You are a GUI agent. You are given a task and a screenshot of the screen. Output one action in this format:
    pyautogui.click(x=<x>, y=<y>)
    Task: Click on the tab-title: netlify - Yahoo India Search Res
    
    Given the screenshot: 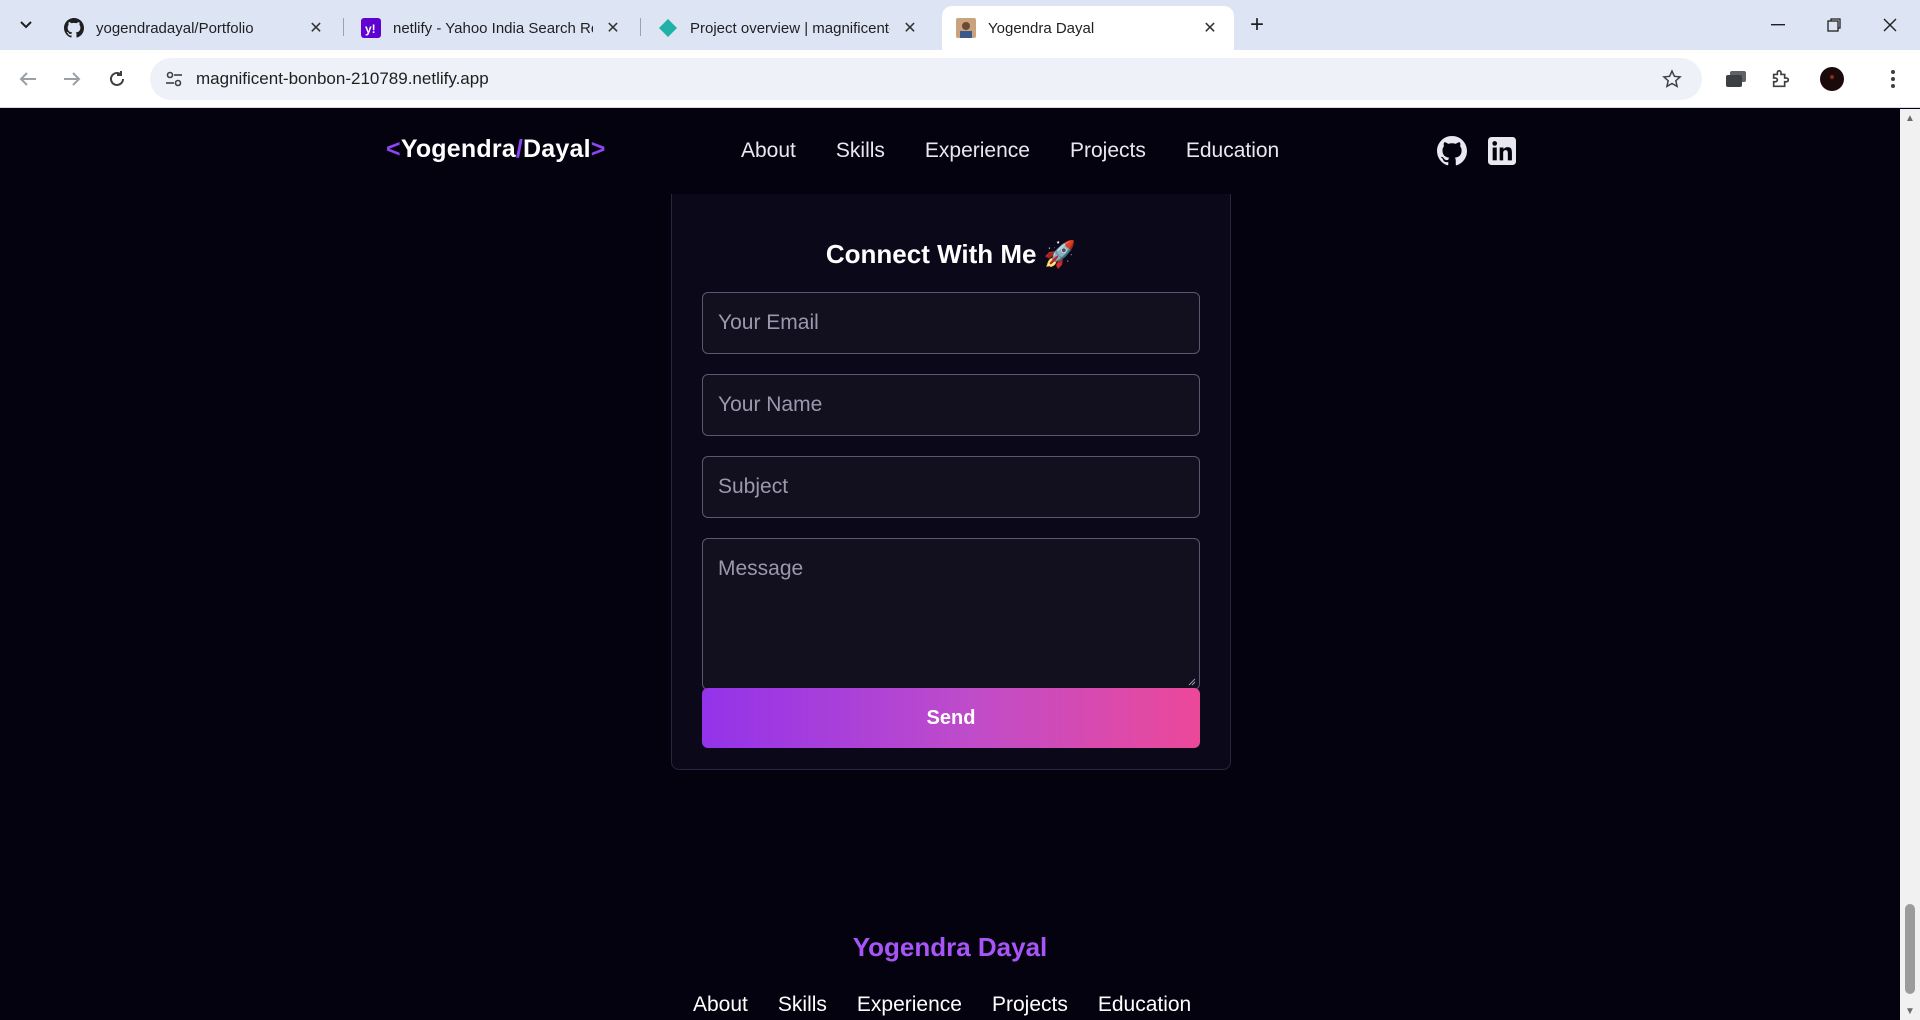 What is the action you would take?
    pyautogui.click(x=493, y=28)
    